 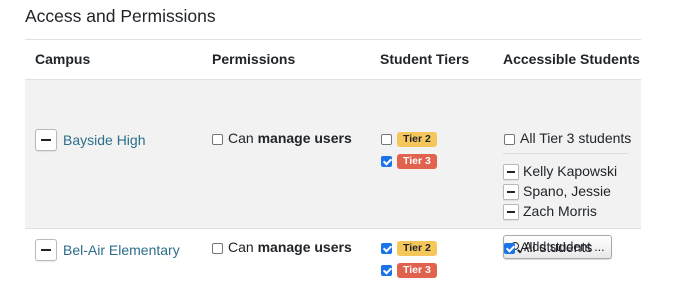 I want to click on campus-link: Bel-Air Elementary, so click(x=121, y=250).